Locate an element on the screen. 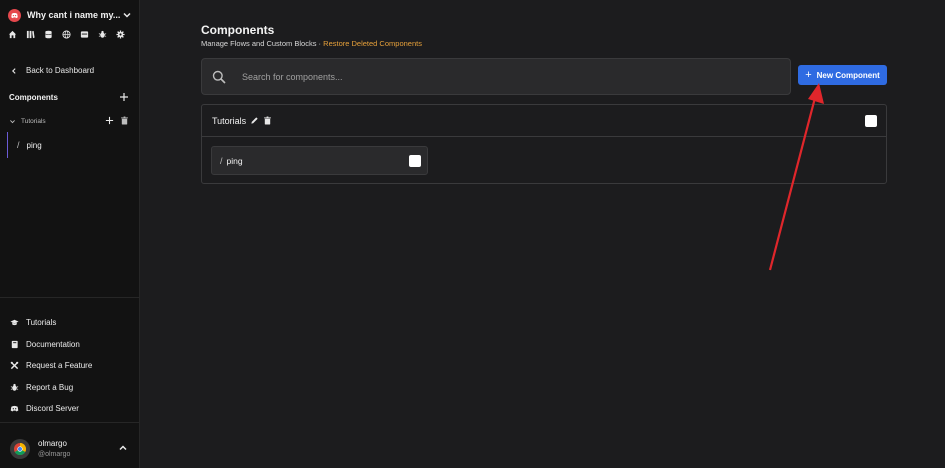 The height and width of the screenshot is (468, 945). search-bar is located at coordinates (496, 76).